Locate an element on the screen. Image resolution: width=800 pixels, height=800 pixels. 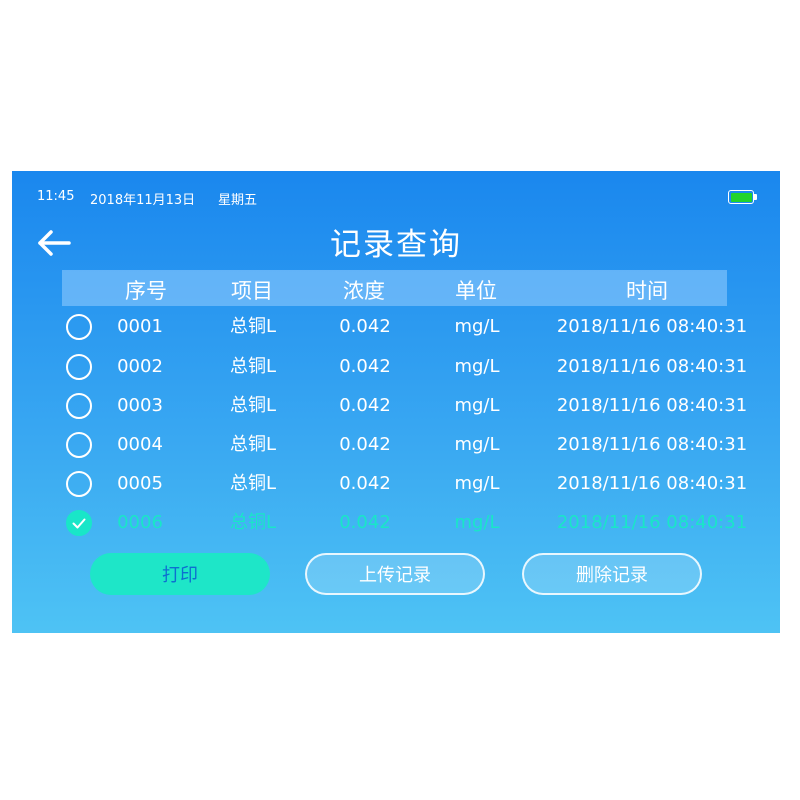
battery-level-fill is located at coordinates (741, 197).